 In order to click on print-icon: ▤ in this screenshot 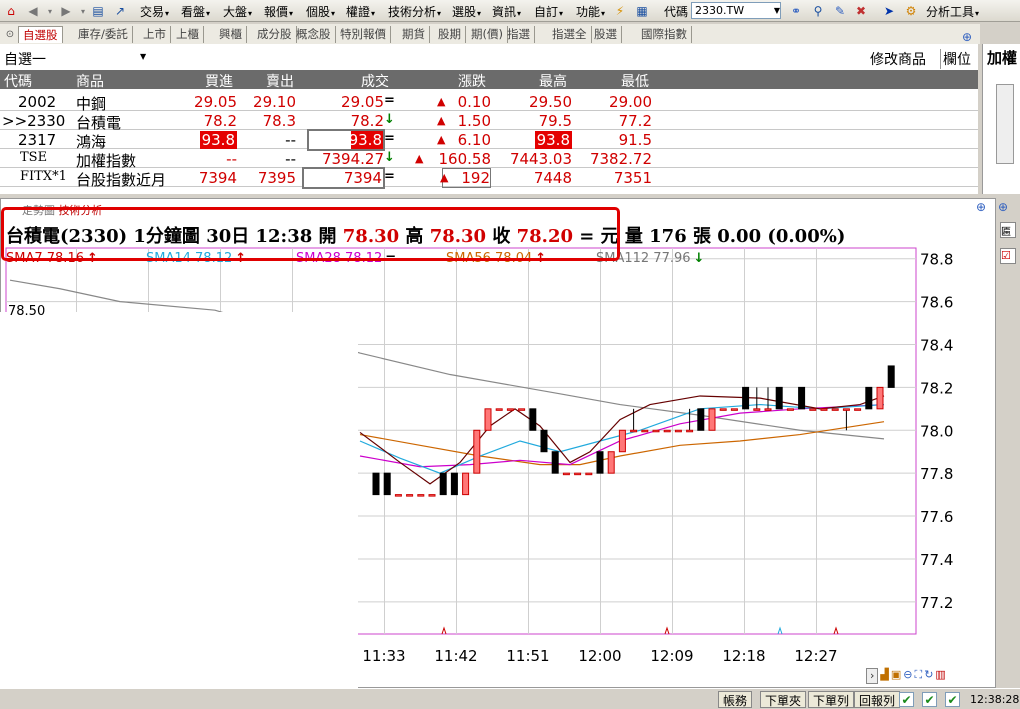, I will do `click(98, 11)`.